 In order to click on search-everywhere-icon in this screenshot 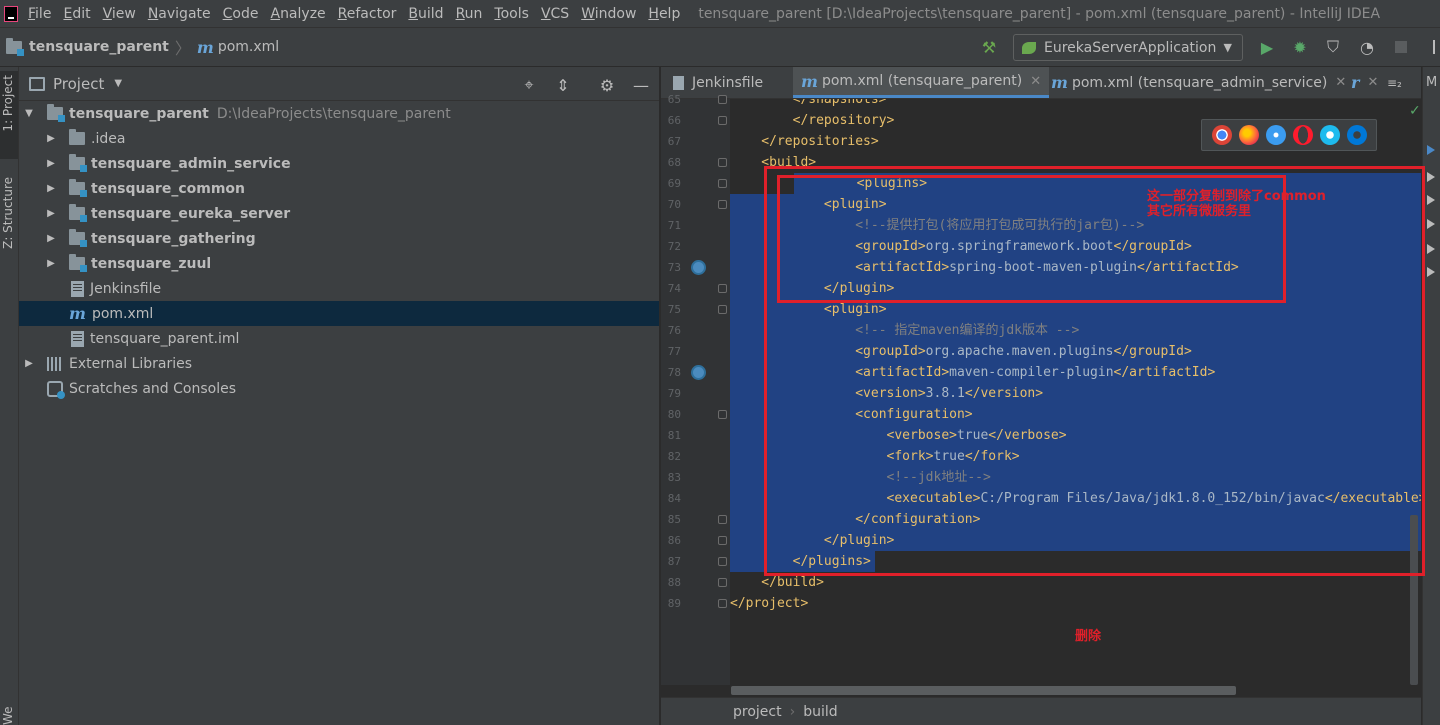, I will do `click(1434, 47)`.